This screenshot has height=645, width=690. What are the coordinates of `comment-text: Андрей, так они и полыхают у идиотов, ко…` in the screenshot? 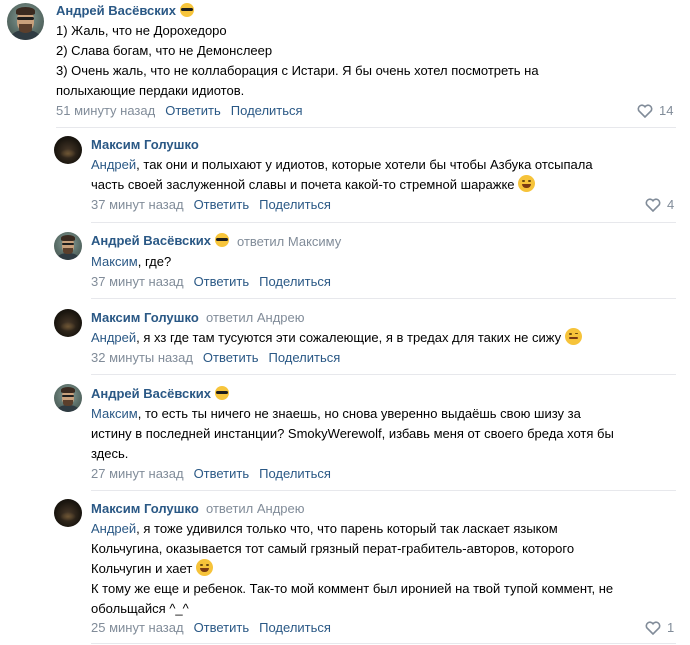 It's located at (342, 174).